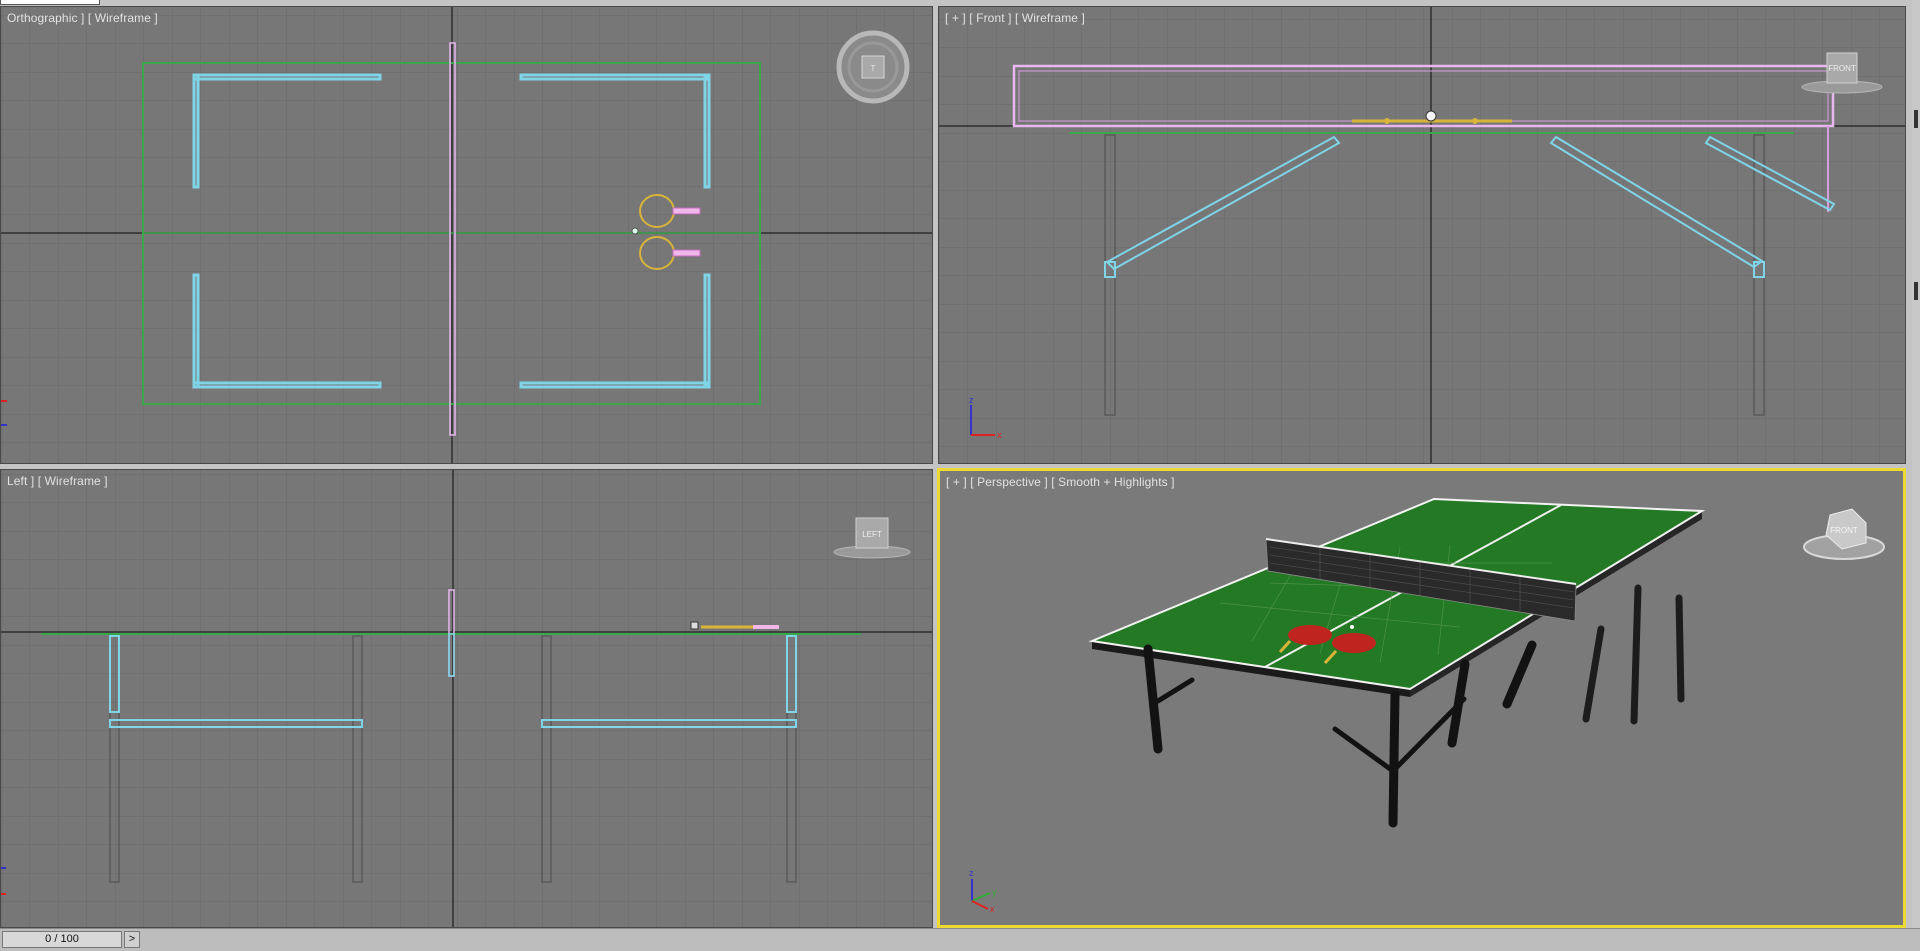 This screenshot has width=1920, height=951. Describe the element at coordinates (872, 534) in the screenshot. I see `viewcube-left-label: LEFT` at that location.